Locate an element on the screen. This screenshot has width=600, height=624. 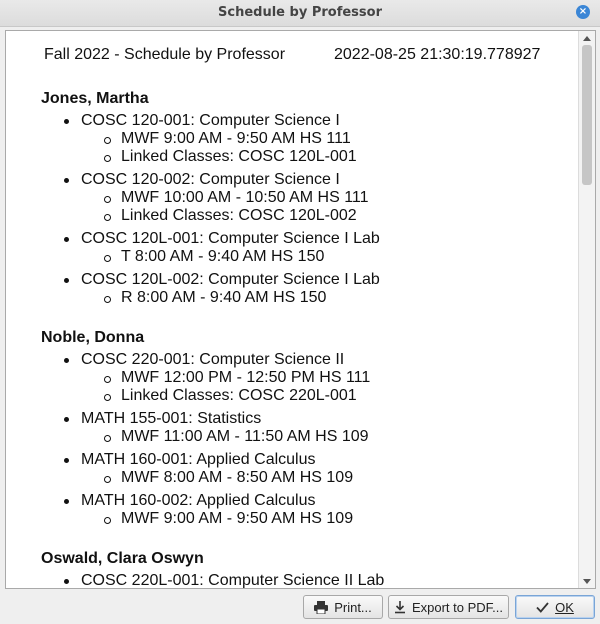
title-bar: Schedule by Professor × is located at coordinates (300, 13).